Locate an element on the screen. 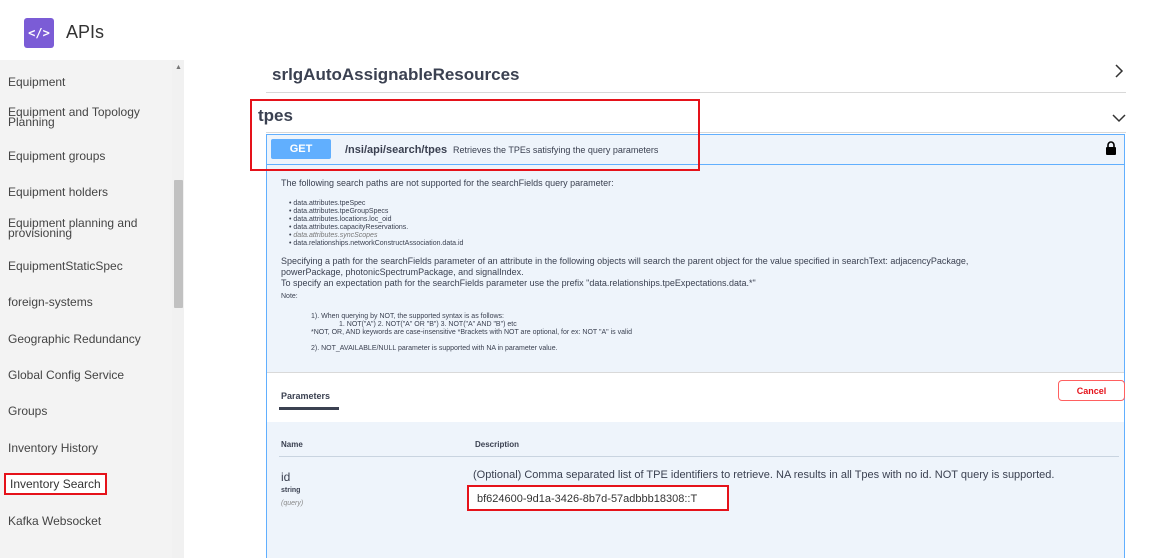 The width and height of the screenshot is (1152, 558). sidebar-item-equipment-groups: Equipment groups is located at coordinates (56, 156).